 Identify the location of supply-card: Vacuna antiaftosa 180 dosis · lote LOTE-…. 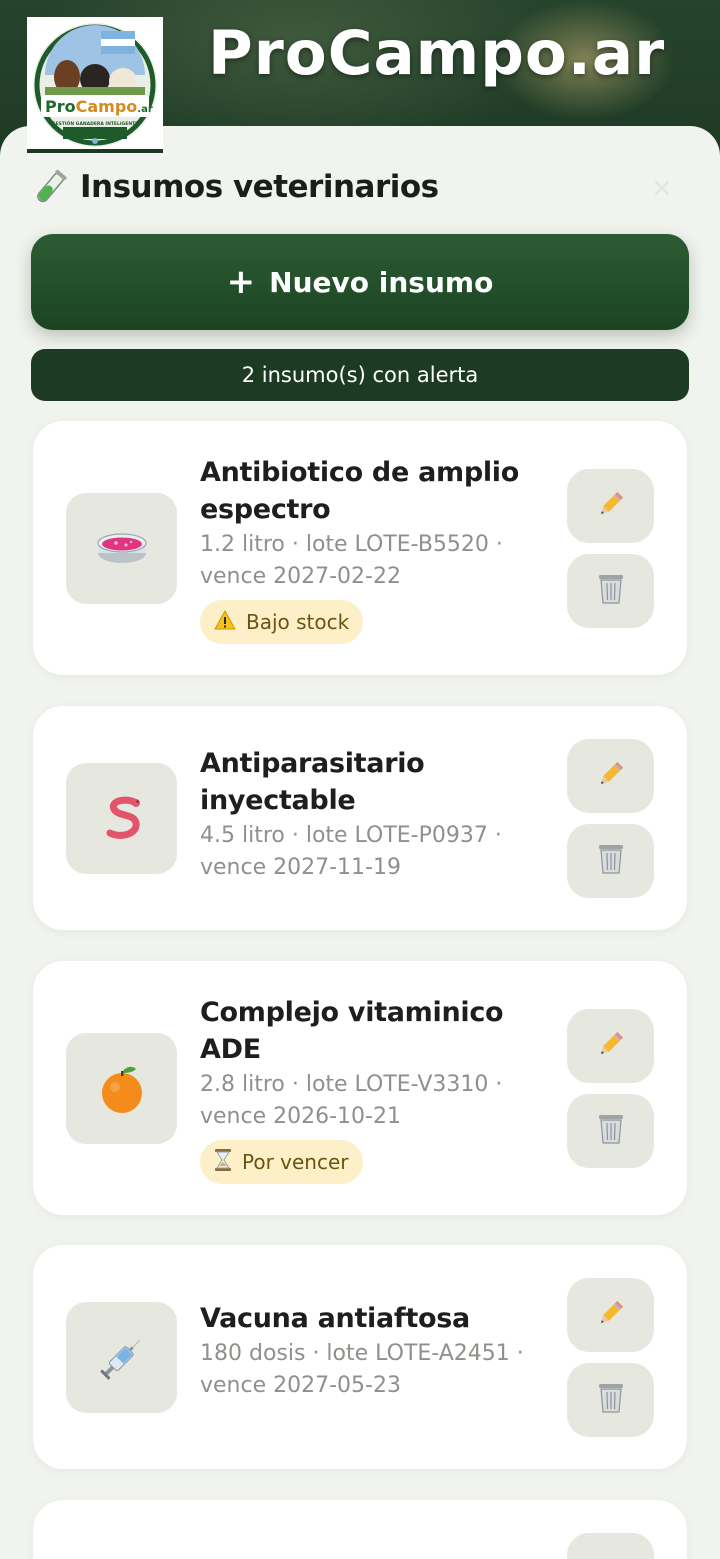
(360, 1357).